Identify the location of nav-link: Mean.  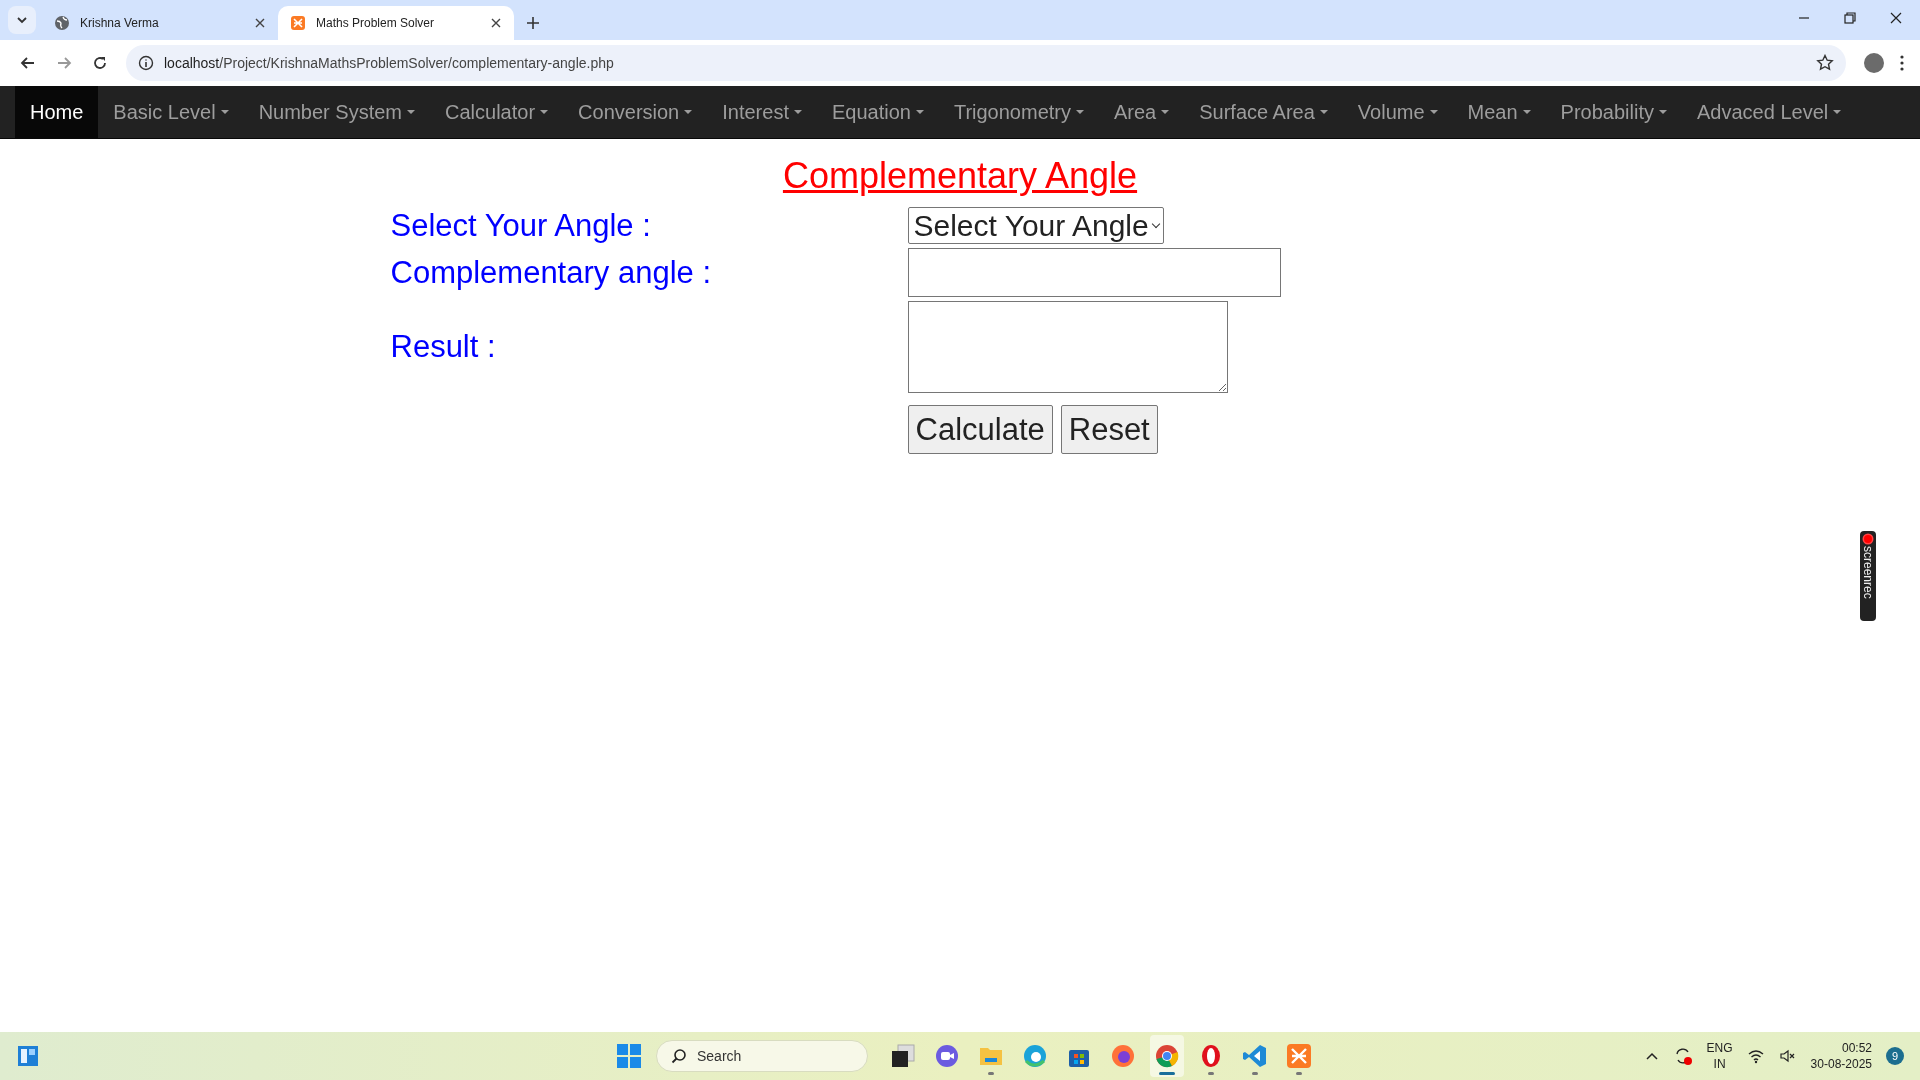
(1499, 112).